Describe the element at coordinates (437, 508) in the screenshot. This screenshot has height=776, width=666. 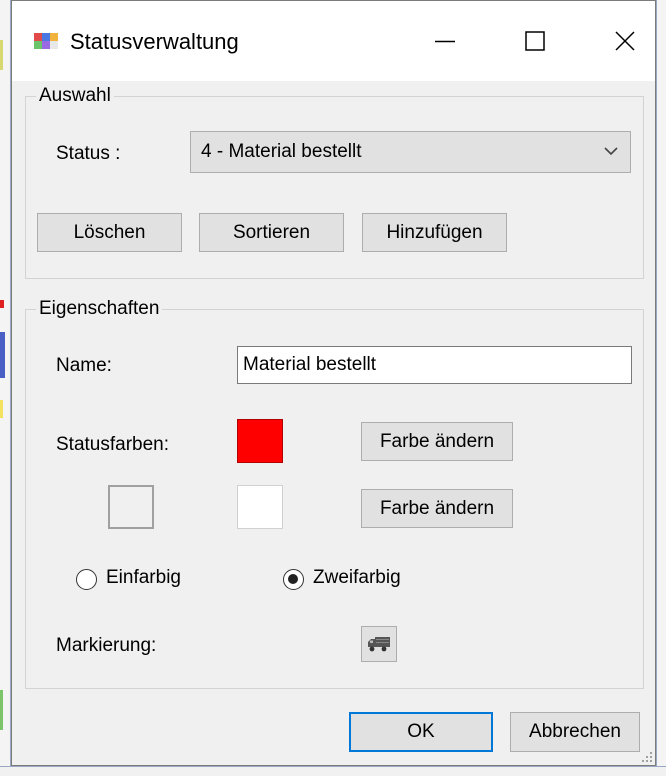
I see `change-color-2-button: Farbe ändern` at that location.